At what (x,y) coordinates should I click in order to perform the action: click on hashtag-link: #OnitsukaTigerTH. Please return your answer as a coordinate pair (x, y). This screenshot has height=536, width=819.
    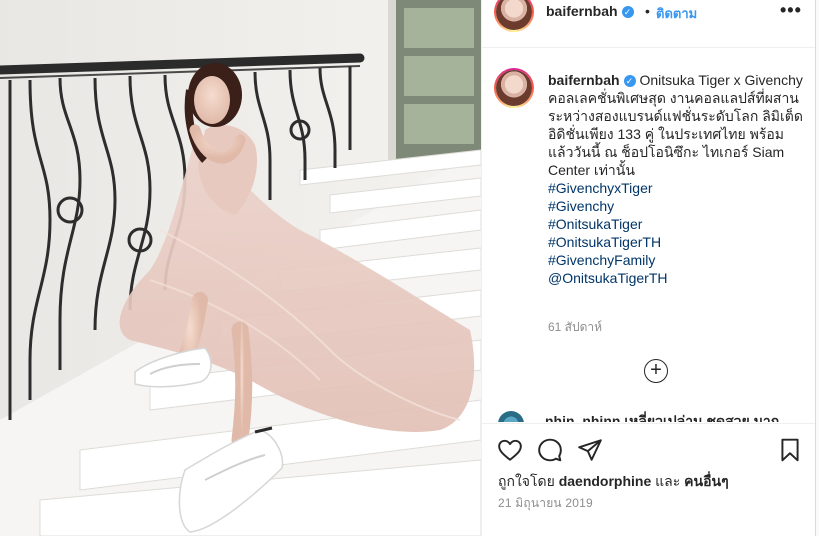
    Looking at the image, I should click on (677, 242).